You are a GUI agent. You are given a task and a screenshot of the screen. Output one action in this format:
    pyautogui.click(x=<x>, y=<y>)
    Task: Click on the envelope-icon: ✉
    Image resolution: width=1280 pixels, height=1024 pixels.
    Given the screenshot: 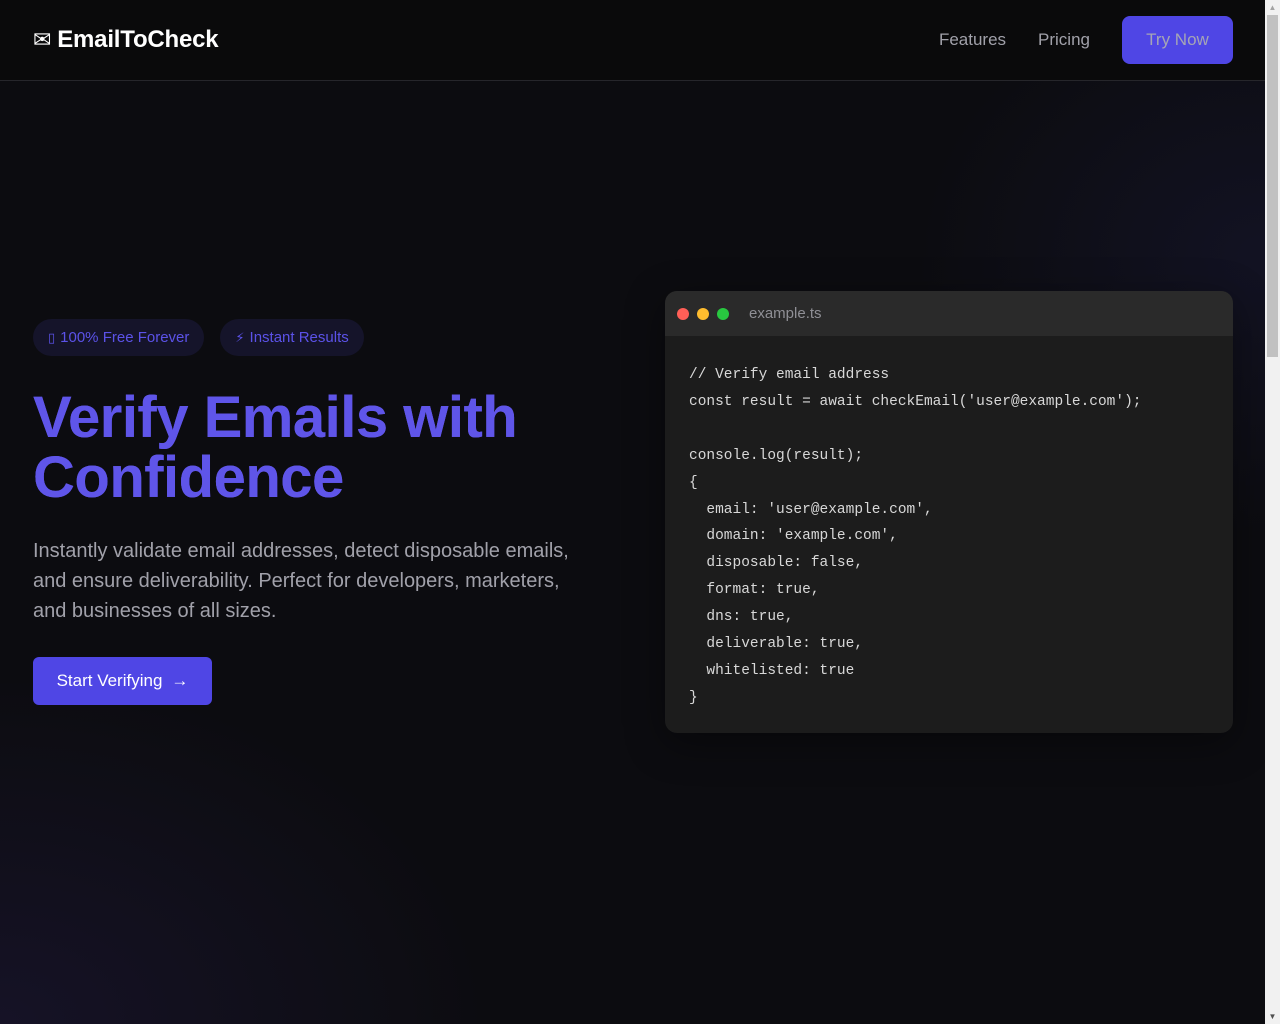 What is the action you would take?
    pyautogui.click(x=42, y=39)
    